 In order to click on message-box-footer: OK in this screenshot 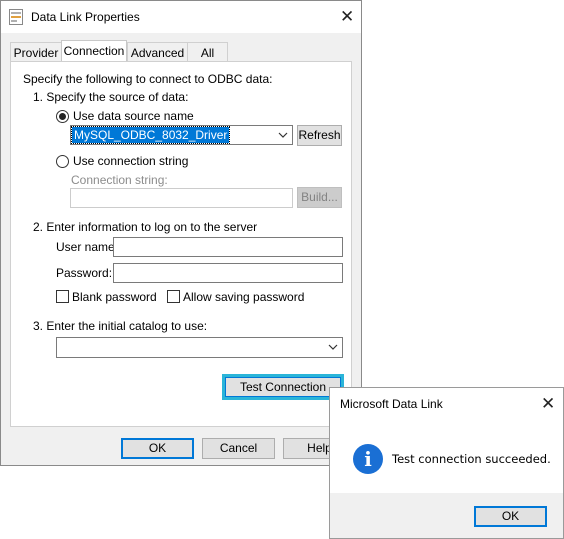, I will do `click(446, 515)`.